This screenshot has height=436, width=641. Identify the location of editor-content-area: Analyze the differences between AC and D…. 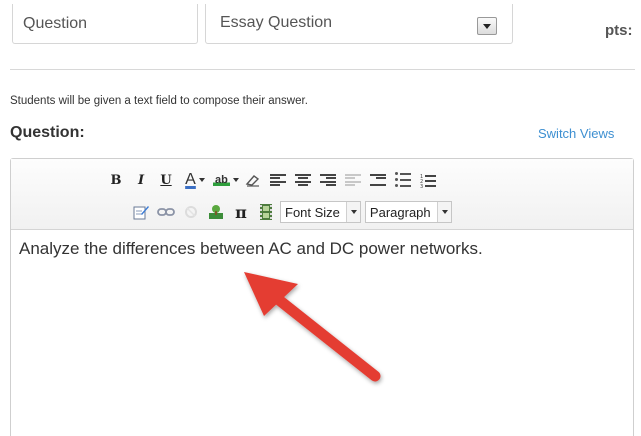
(251, 249).